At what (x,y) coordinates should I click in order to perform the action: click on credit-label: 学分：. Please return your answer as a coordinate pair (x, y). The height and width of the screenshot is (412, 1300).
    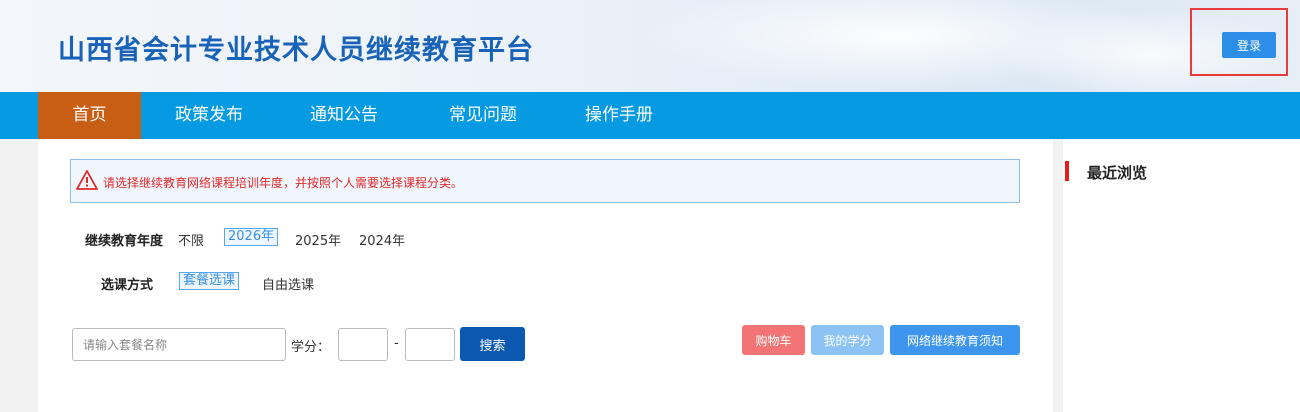
    Looking at the image, I should click on (311, 347).